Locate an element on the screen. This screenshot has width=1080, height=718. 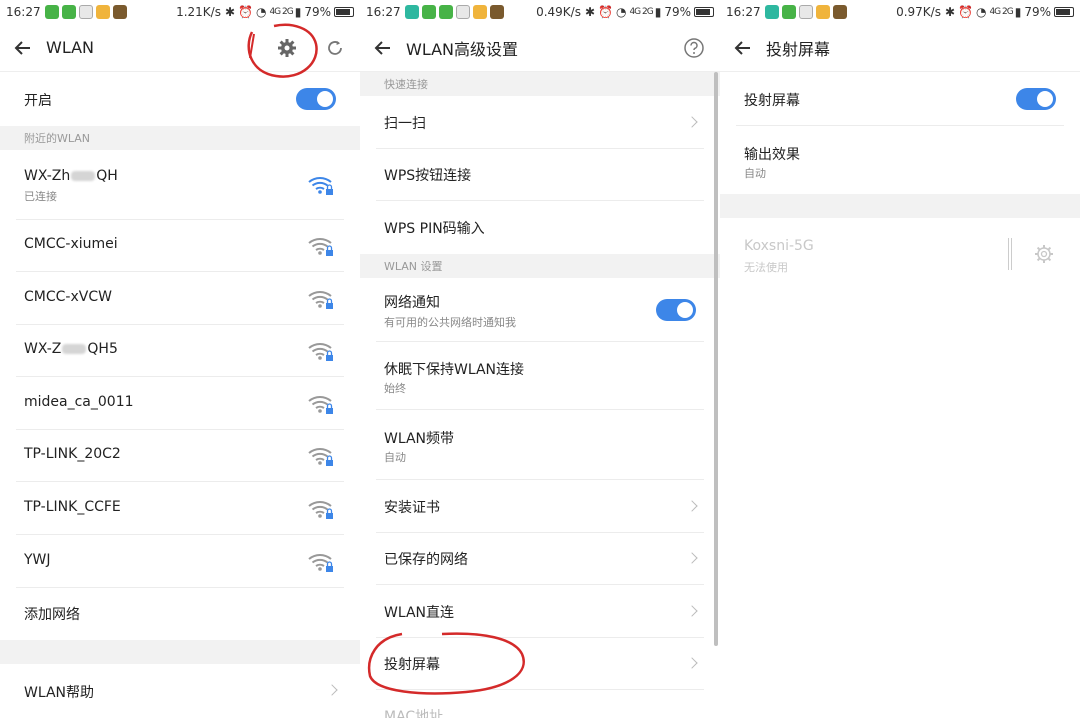
network-notify-switch is located at coordinates (676, 310).